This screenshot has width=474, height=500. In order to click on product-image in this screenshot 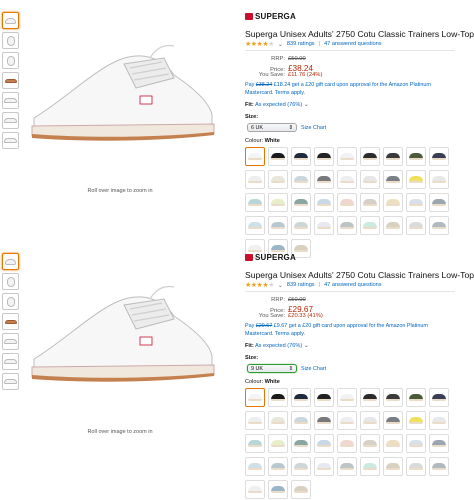, I will do `click(121, 331)`.